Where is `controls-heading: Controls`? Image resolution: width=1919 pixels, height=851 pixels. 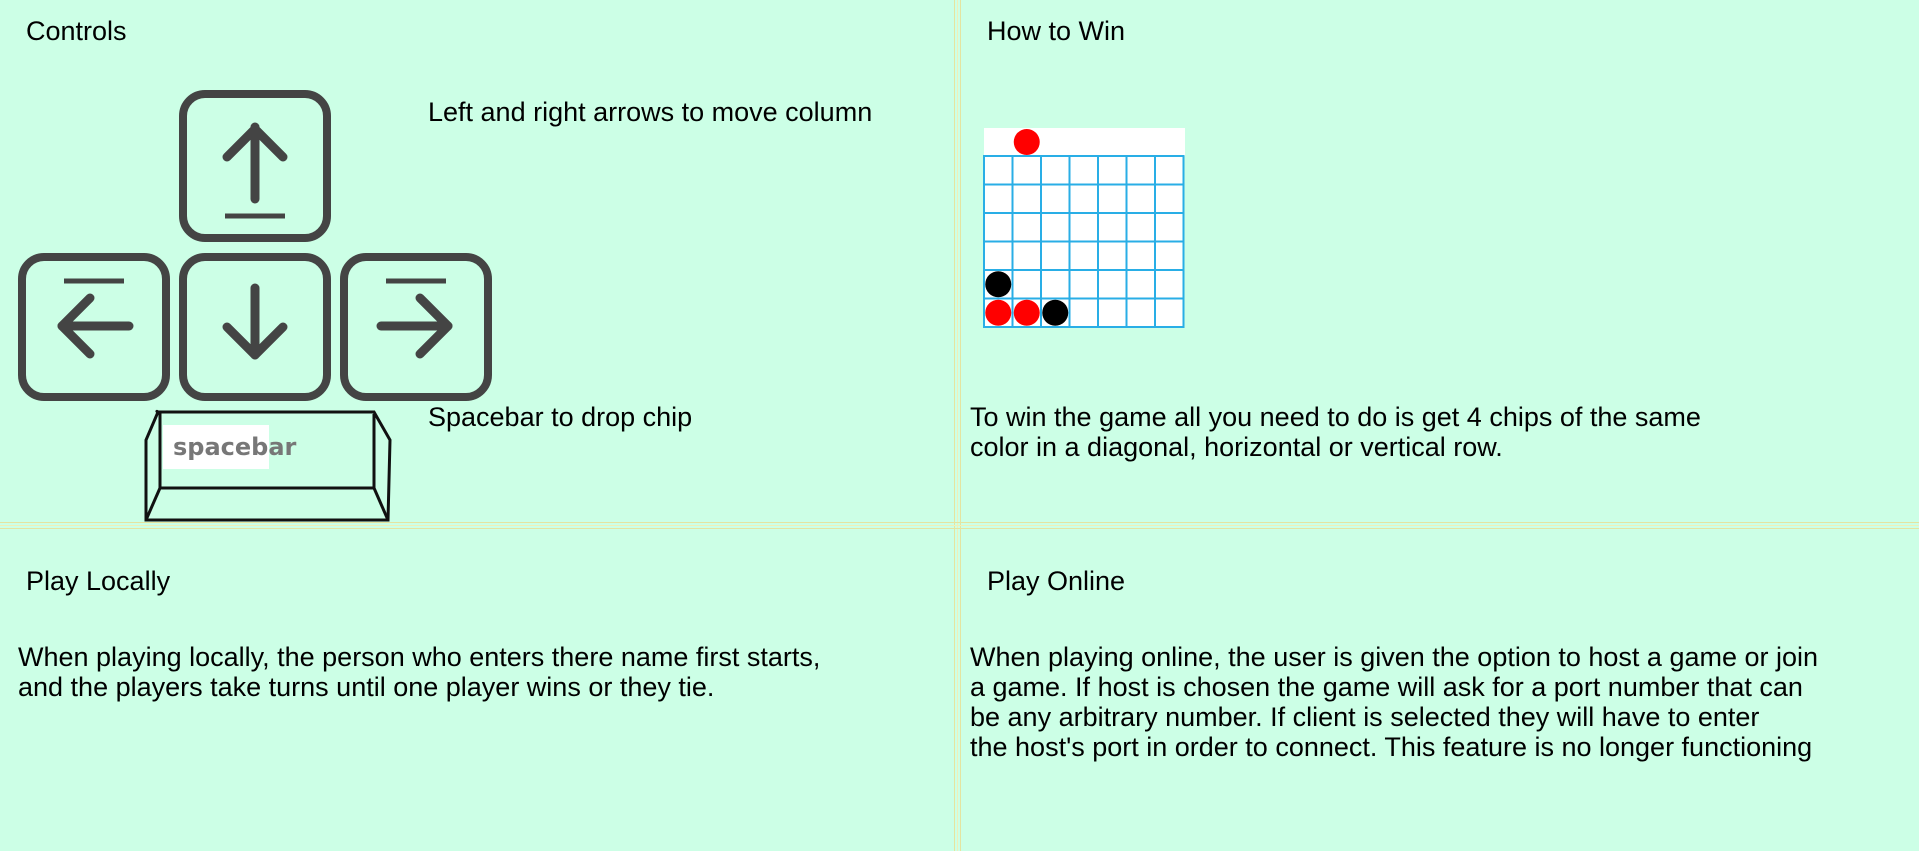 controls-heading: Controls is located at coordinates (76, 31).